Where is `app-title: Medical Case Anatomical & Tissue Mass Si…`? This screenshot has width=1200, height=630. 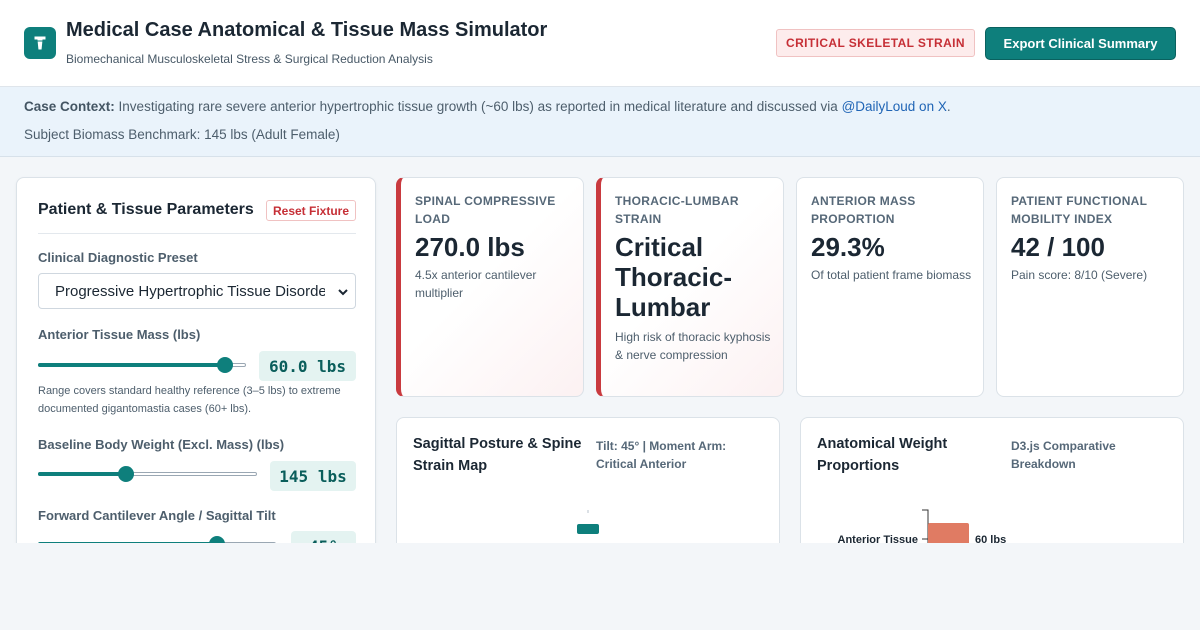 app-title: Medical Case Anatomical & Tissue Mass Si… is located at coordinates (307, 30).